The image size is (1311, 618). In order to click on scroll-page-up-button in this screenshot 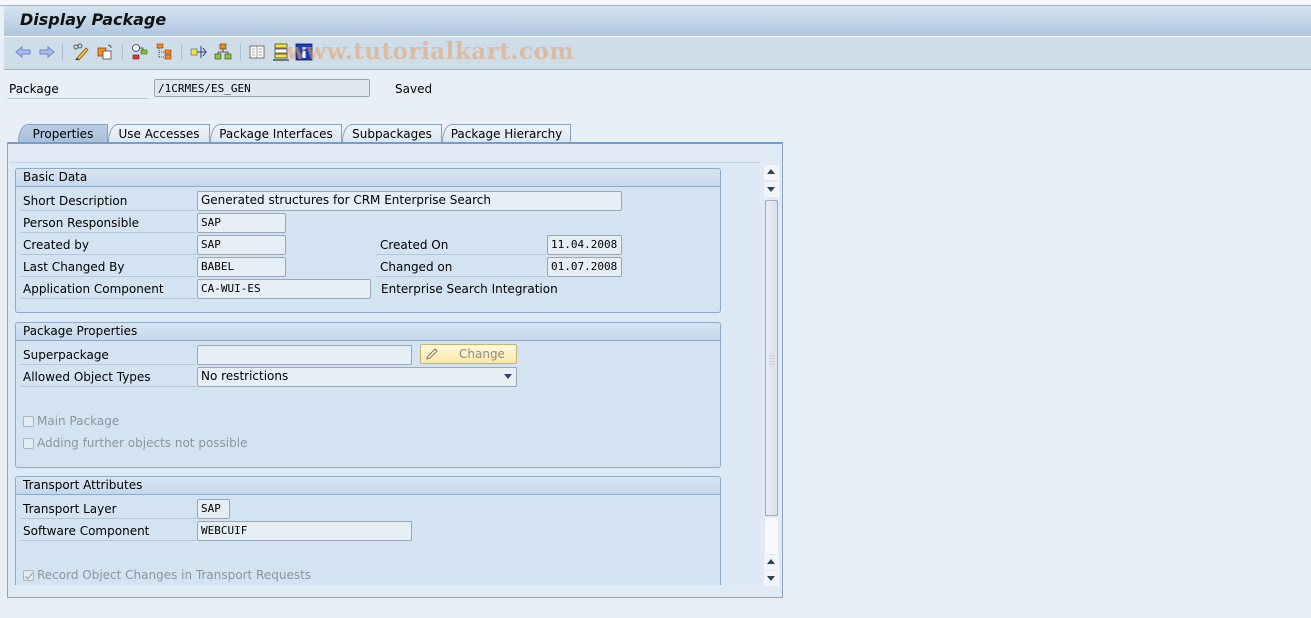, I will do `click(771, 562)`.